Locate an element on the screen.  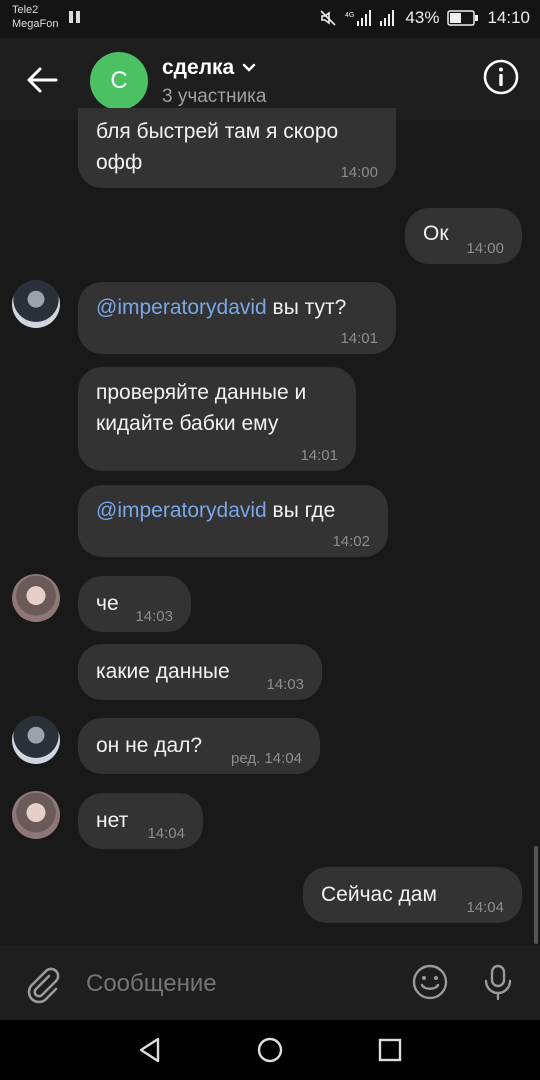
message-text: вы где is located at coordinates (301, 510).